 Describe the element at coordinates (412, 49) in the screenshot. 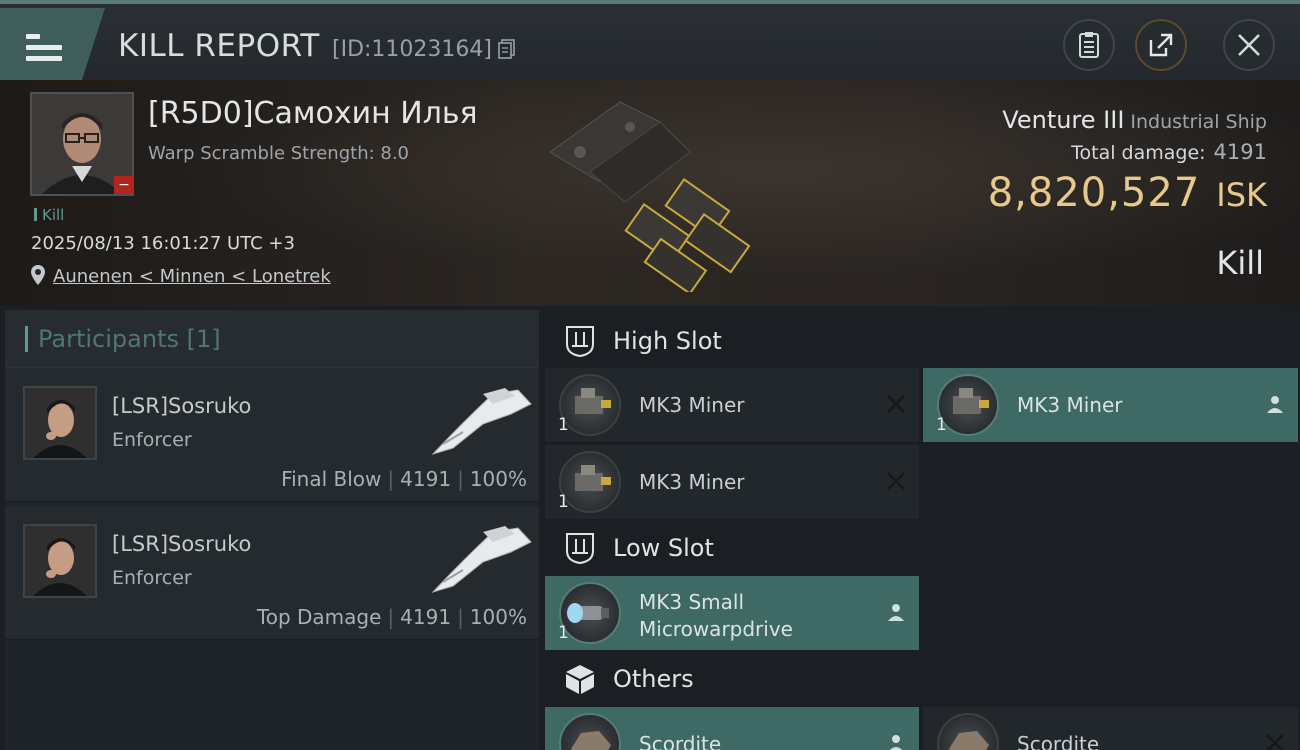

I see `report-id: [ID:11023164]` at that location.